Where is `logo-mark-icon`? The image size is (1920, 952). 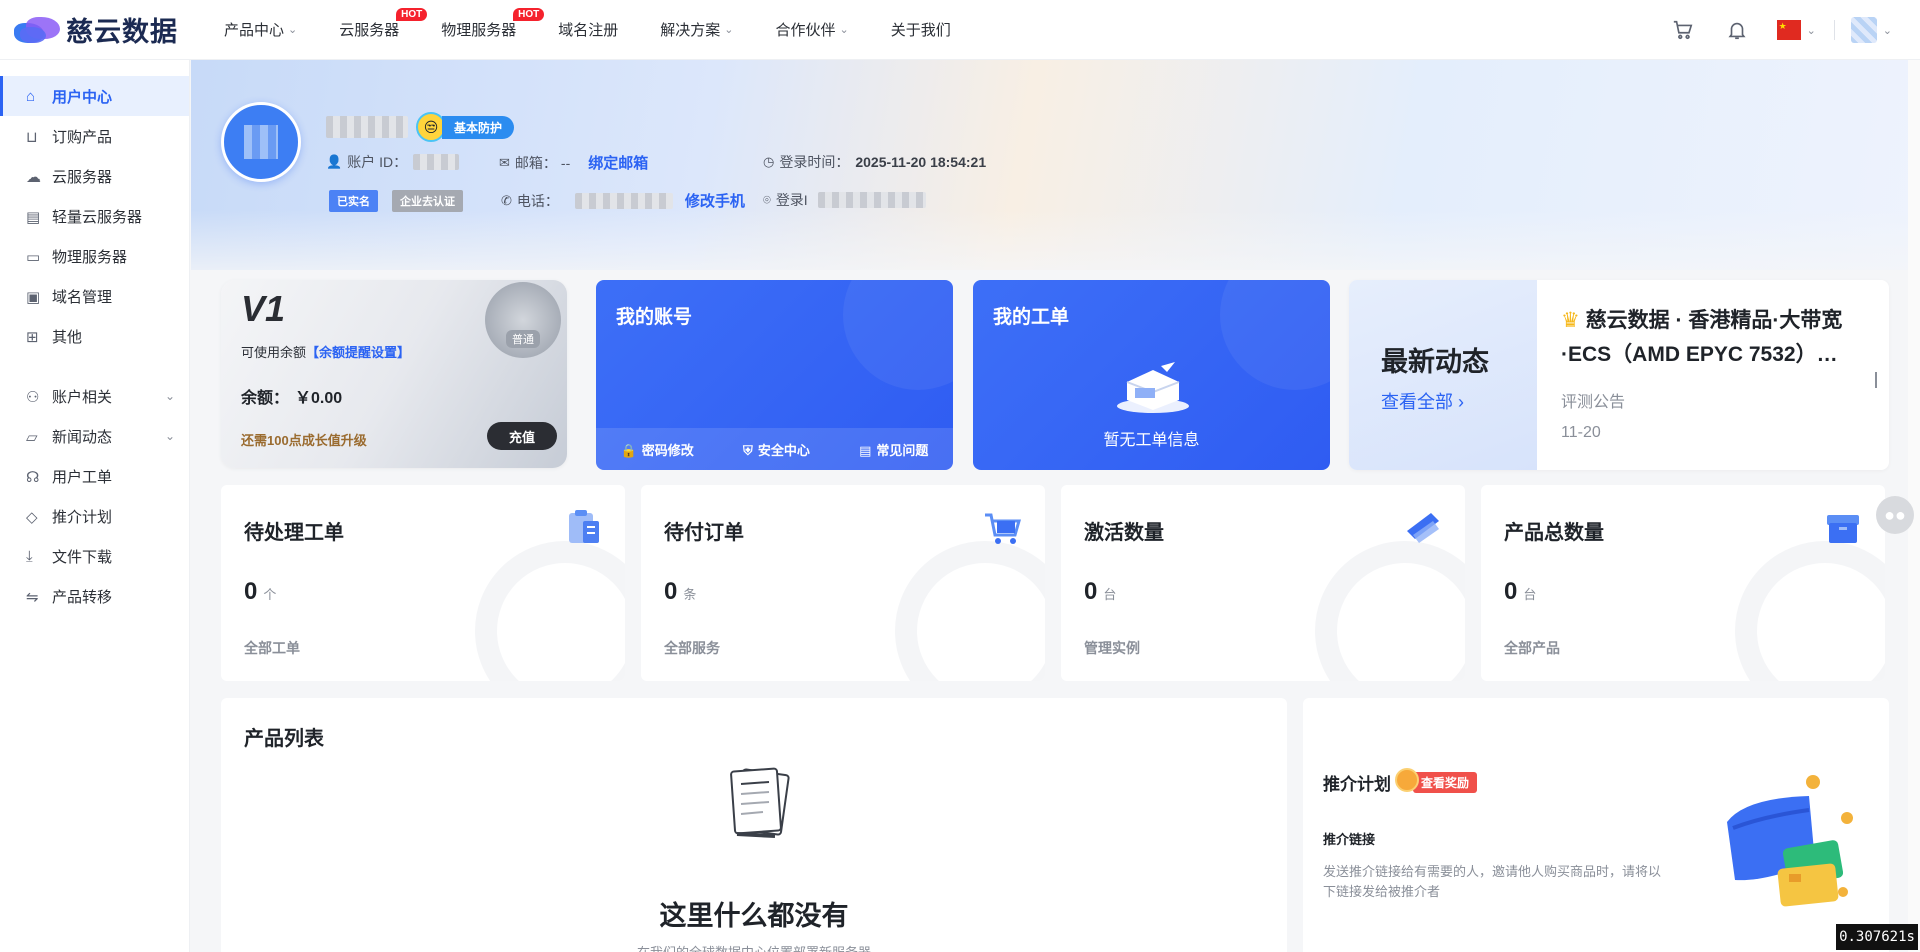 logo-mark-icon is located at coordinates (38, 30).